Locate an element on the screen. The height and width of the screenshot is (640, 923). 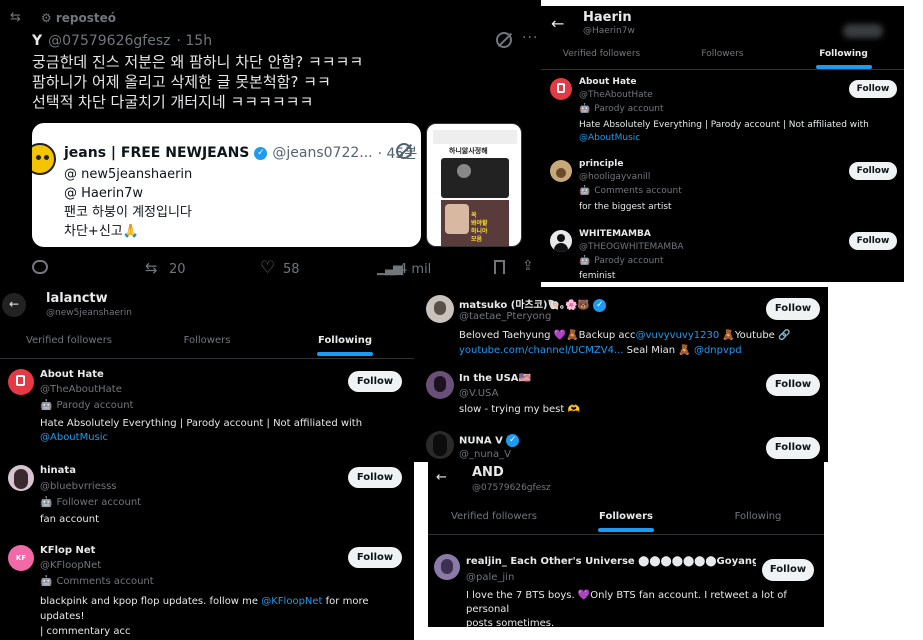
user-name: hinata is located at coordinates (58, 470).